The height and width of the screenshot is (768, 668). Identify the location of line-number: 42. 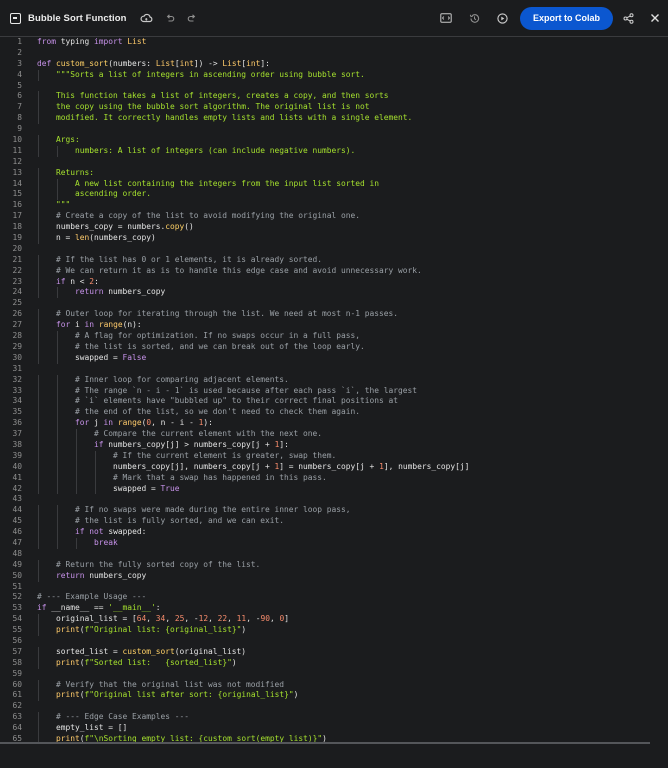
(17, 488).